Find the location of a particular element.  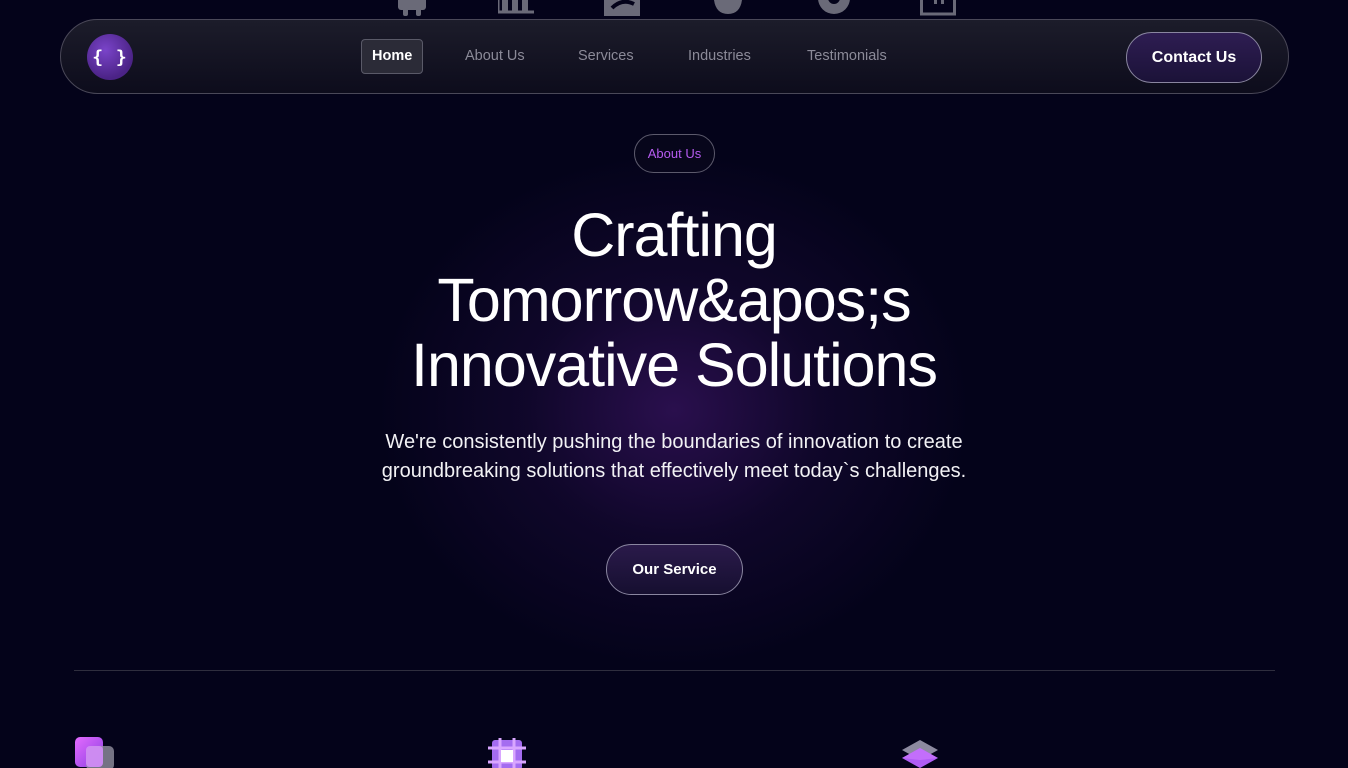

hero-title-line-2: Tomorrow&apos;s is located at coordinates (674, 300).